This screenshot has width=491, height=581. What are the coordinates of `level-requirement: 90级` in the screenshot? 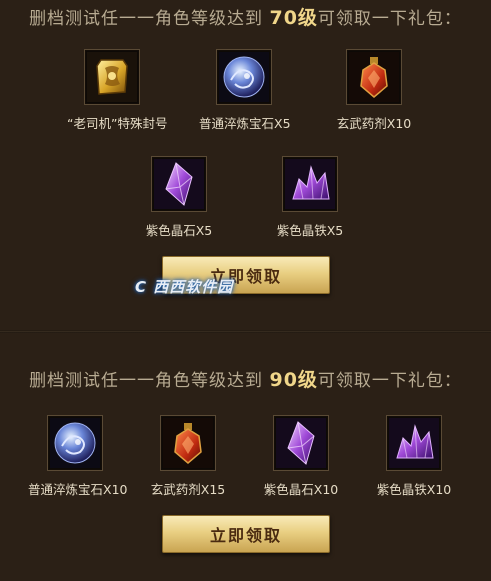 It's located at (293, 380).